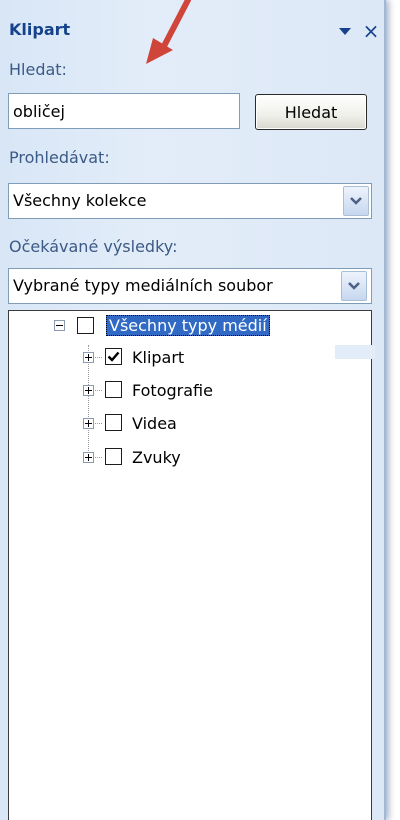  Describe the element at coordinates (188, 325) in the screenshot. I see `tree-root-label: Všechny typy médií` at that location.